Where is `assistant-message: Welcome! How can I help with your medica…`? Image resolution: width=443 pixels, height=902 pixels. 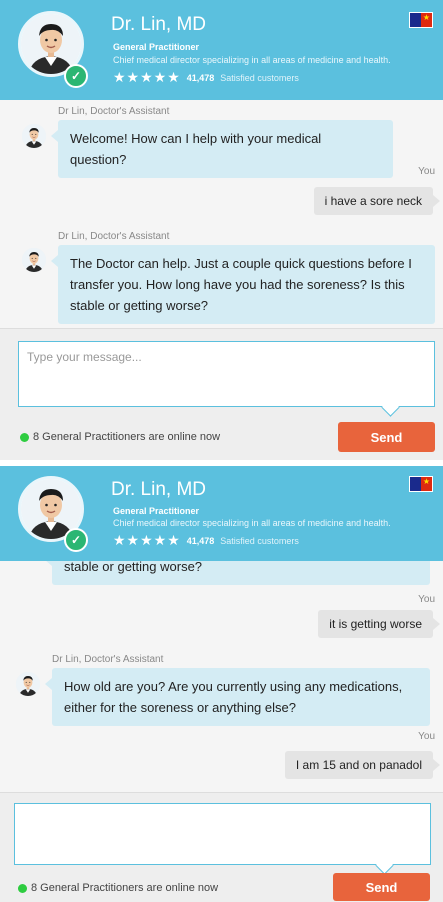
assistant-message: Welcome! How can I help with your medica… is located at coordinates (222, 149).